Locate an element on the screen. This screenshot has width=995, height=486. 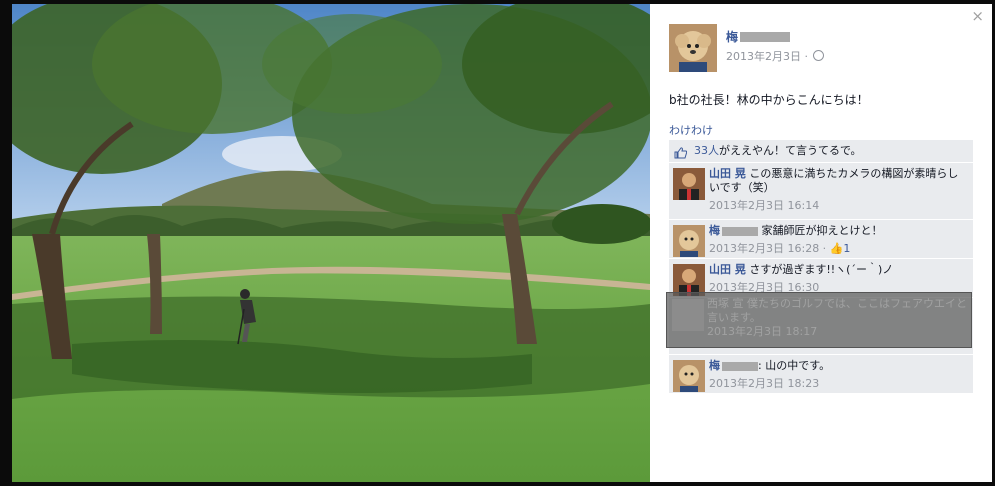
comment-text: 家舗師匠が抑えとけと！ is located at coordinates (822, 230).